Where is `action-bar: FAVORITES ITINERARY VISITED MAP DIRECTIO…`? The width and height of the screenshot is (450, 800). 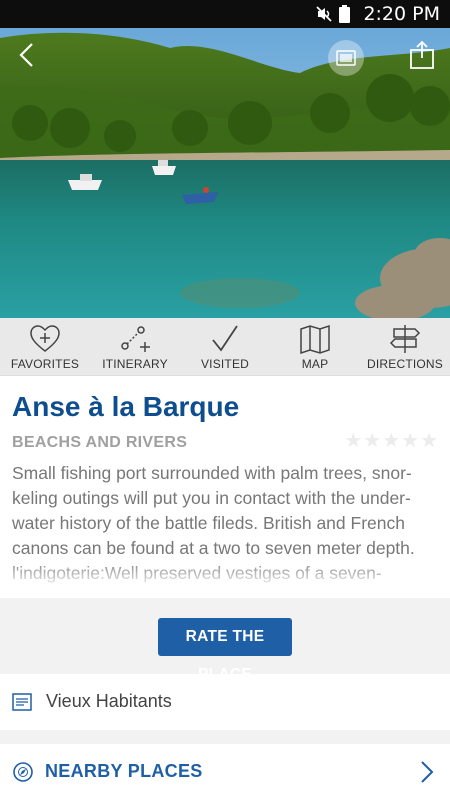
action-bar: FAVORITES ITINERARY VISITED MAP DIRECTIO… is located at coordinates (225, 347).